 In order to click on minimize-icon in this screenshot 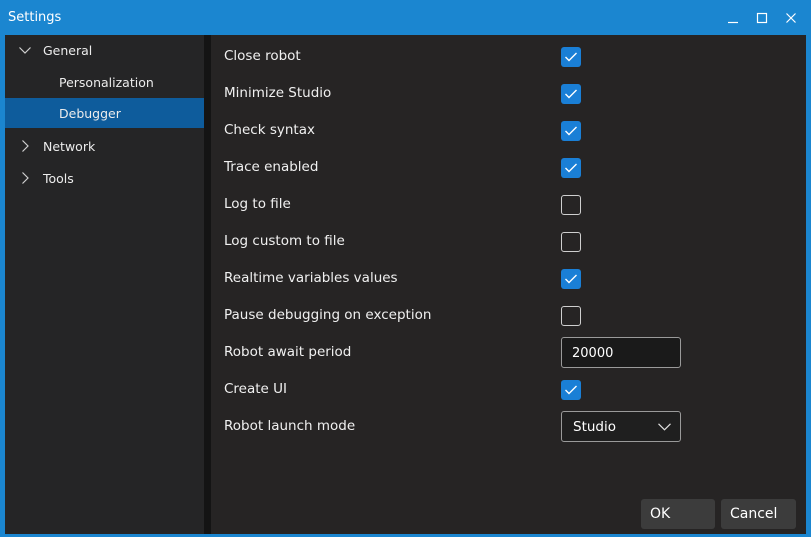, I will do `click(733, 22)`.